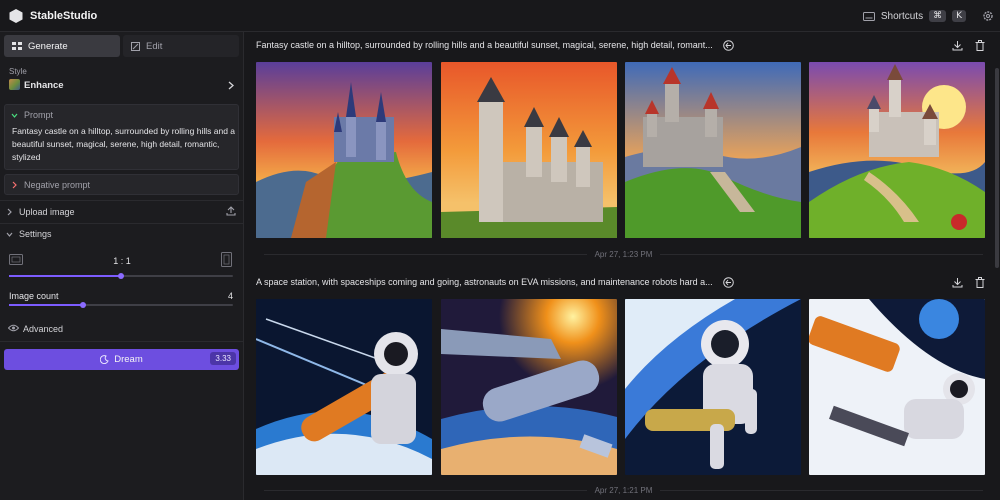  What do you see at coordinates (868, 16) in the screenshot?
I see `keyboard-icon` at bounding box center [868, 16].